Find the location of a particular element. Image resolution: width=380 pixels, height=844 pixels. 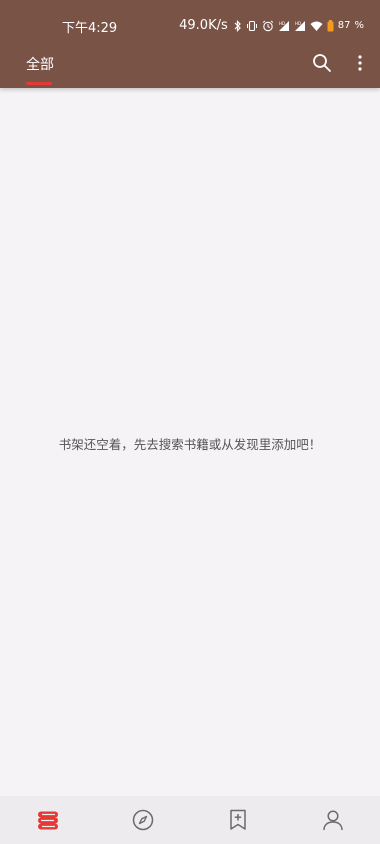

search-button is located at coordinates (322, 63).